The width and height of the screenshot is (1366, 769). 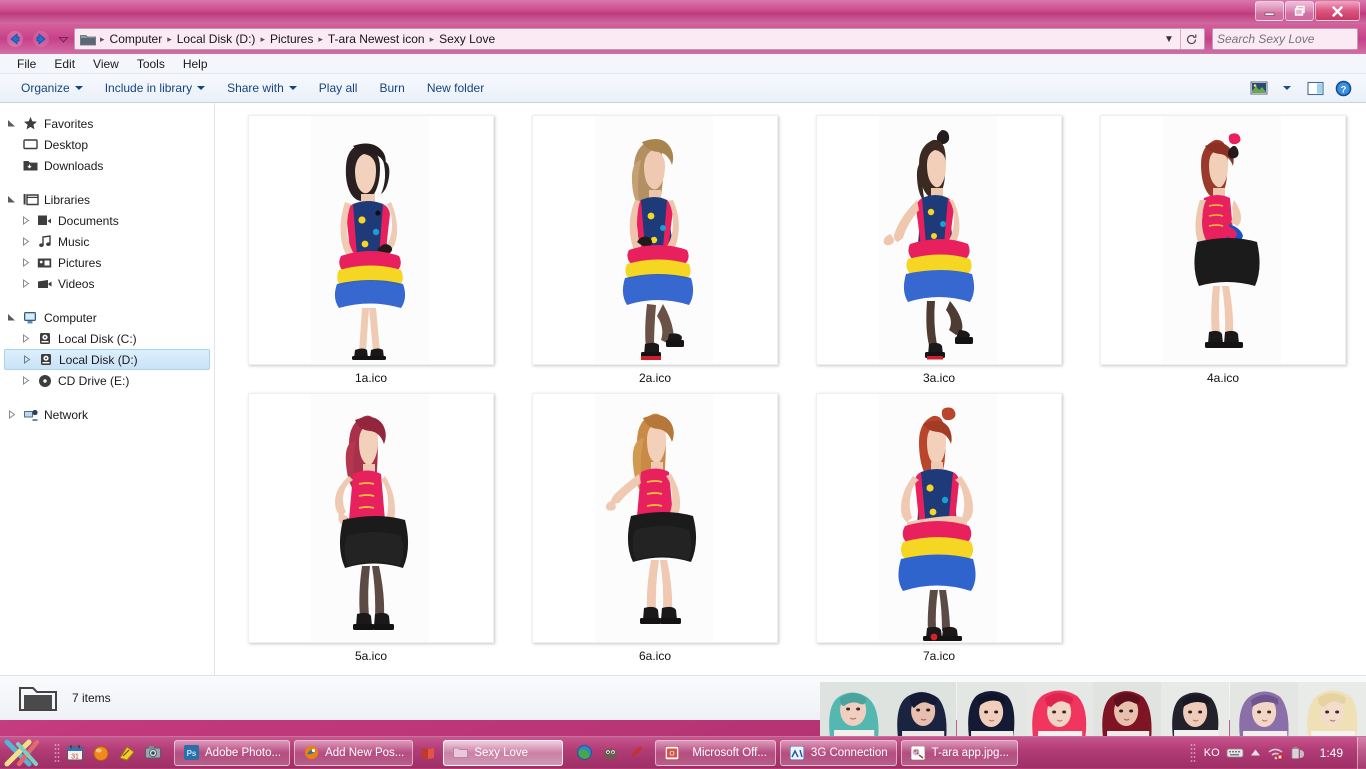 What do you see at coordinates (63, 39) in the screenshot?
I see `recent-pages-chevron-icon` at bounding box center [63, 39].